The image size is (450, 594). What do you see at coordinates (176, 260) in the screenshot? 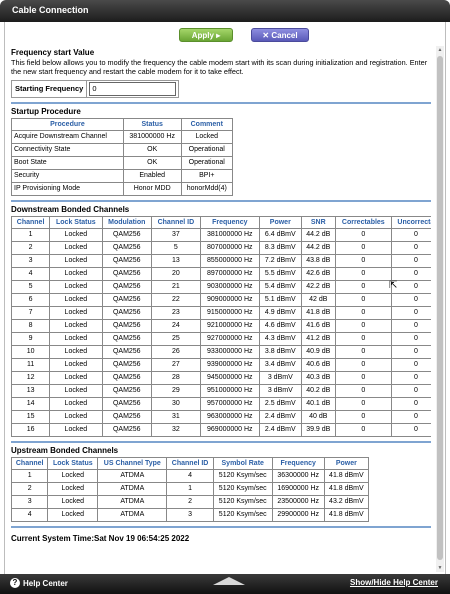
I see `table-cell: 13` at bounding box center [176, 260].